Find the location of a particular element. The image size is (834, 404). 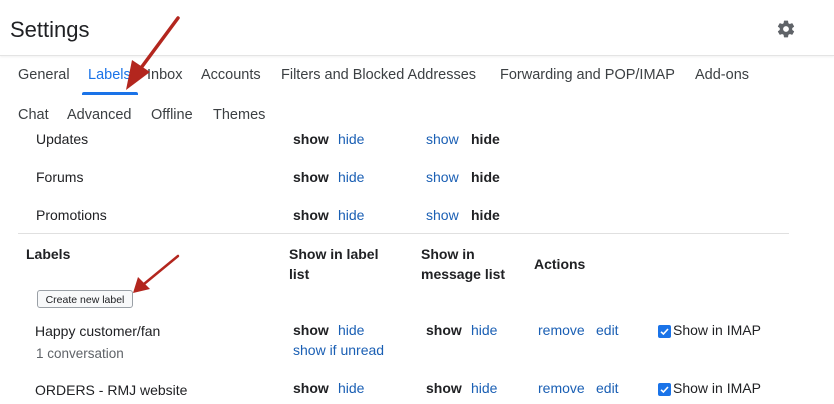

create-new-label-button: Create new label is located at coordinates (85, 299).